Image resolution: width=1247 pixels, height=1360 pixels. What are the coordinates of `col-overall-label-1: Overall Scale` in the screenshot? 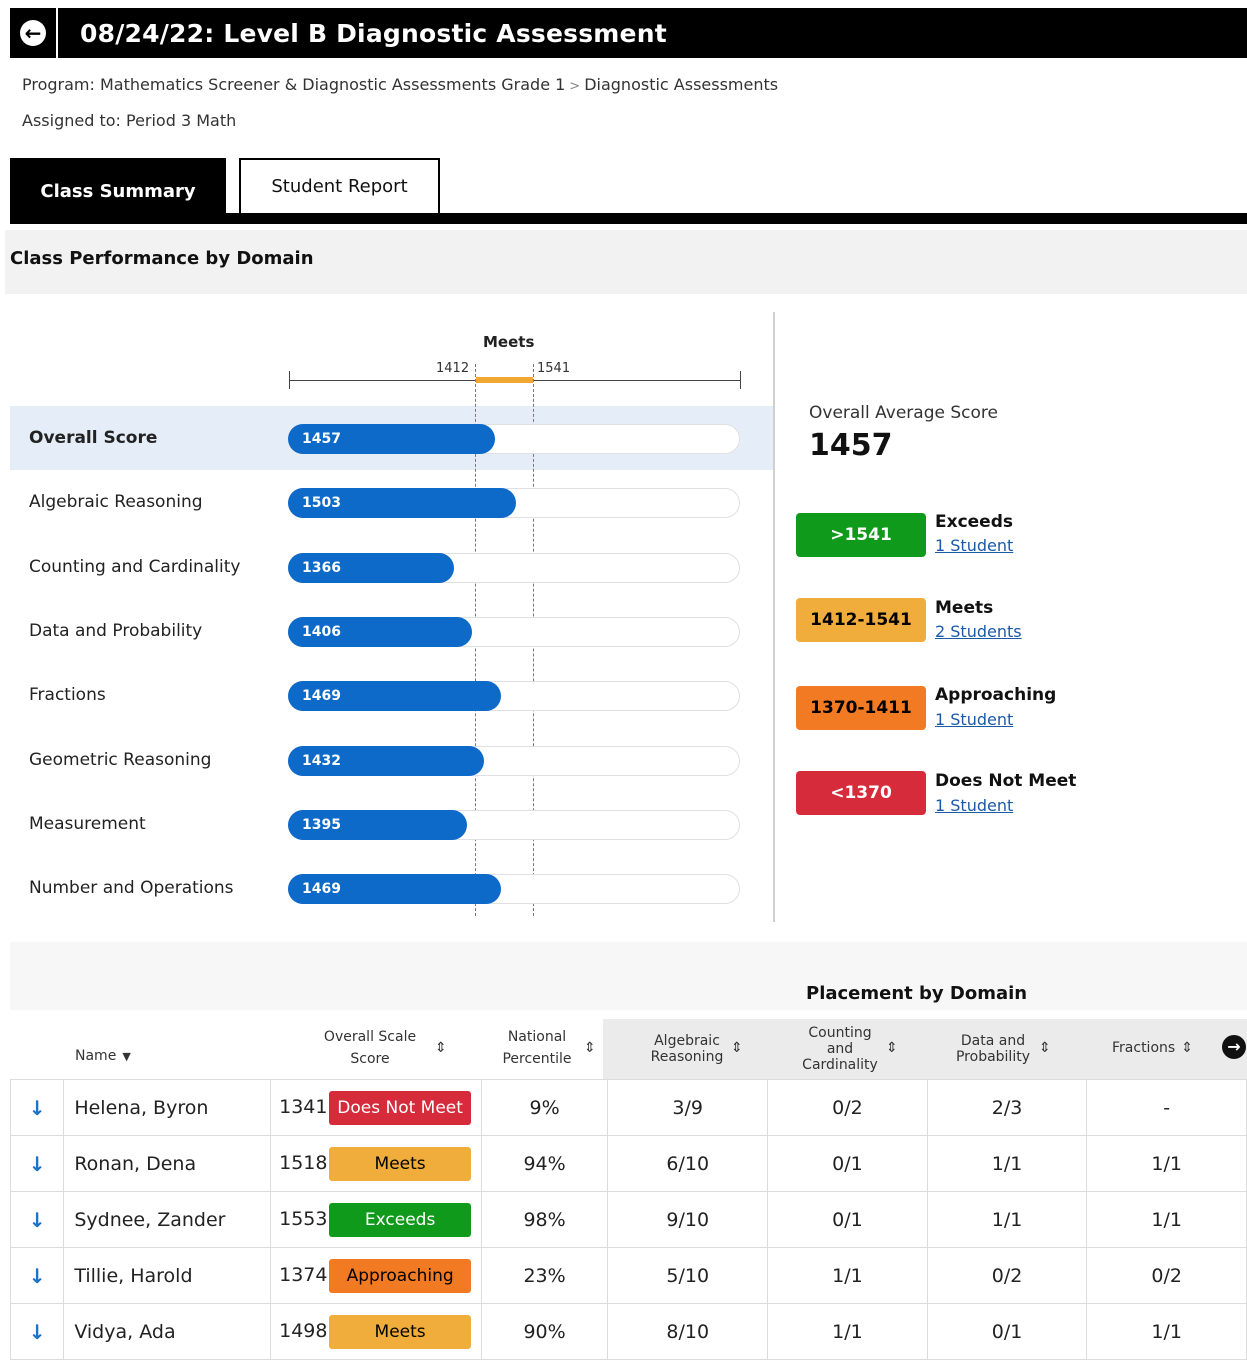 It's located at (370, 1037).